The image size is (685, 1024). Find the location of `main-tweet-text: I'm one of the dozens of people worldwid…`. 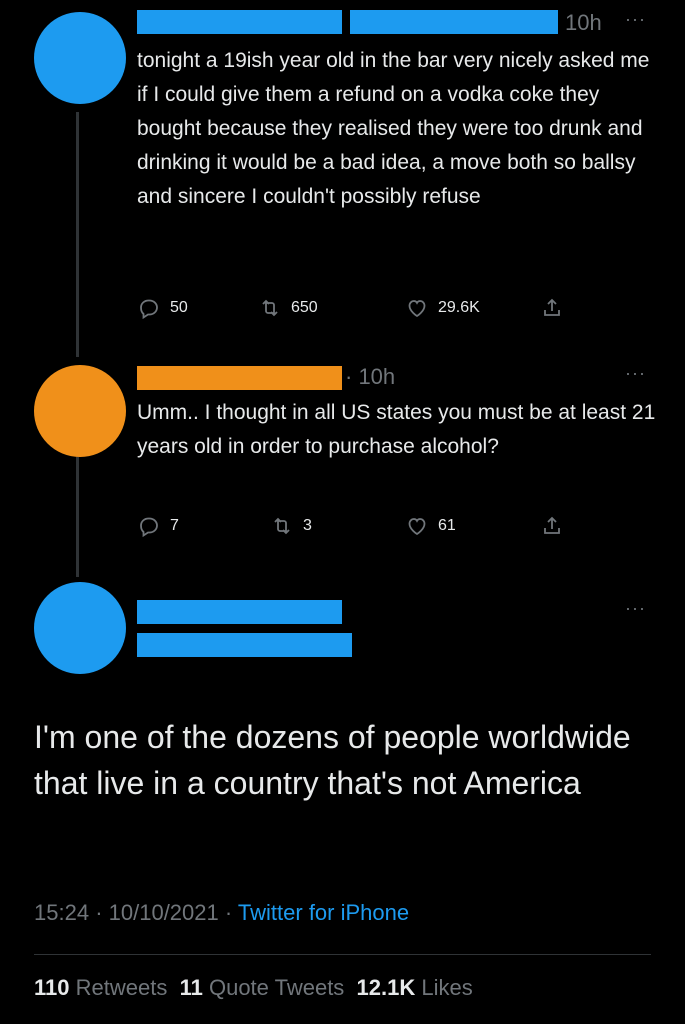

main-tweet-text: I'm one of the dozens of people worldwid… is located at coordinates (332, 760).